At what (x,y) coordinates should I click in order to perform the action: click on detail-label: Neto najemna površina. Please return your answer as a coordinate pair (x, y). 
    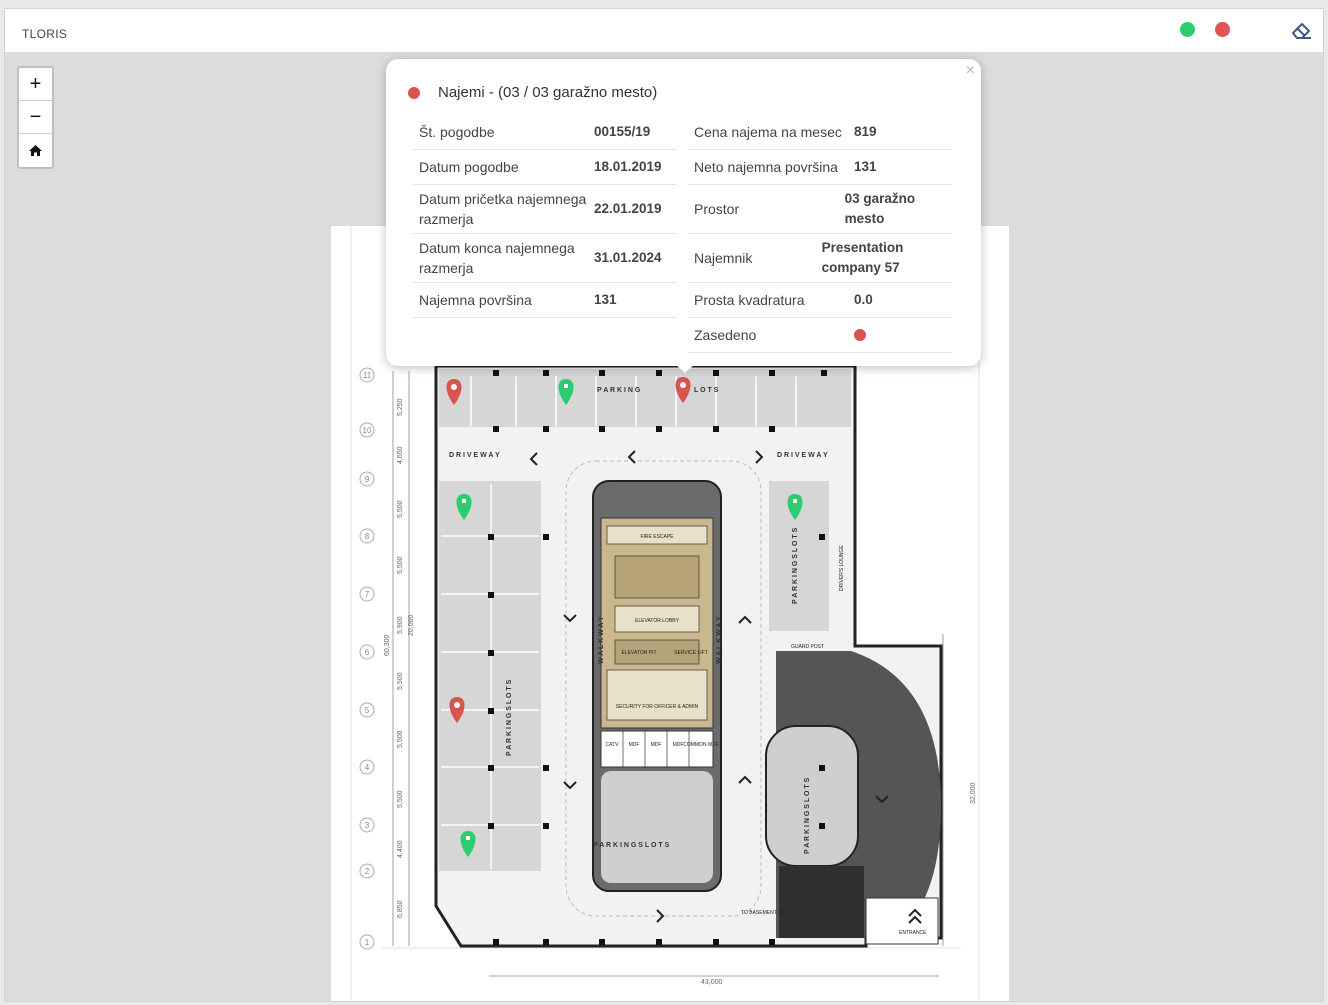
    Looking at the image, I should click on (766, 167).